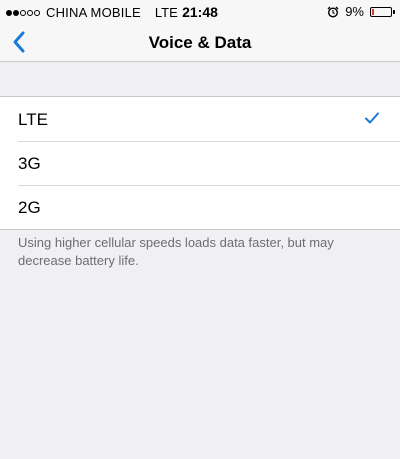 This screenshot has width=400, height=459. I want to click on page-title: Voice & Data, so click(200, 42).